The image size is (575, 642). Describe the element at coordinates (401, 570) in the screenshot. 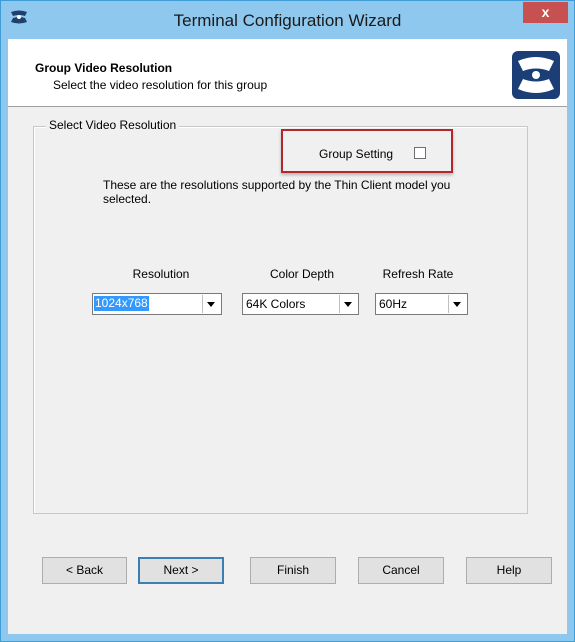

I see `cancel-button: Cancel` at that location.